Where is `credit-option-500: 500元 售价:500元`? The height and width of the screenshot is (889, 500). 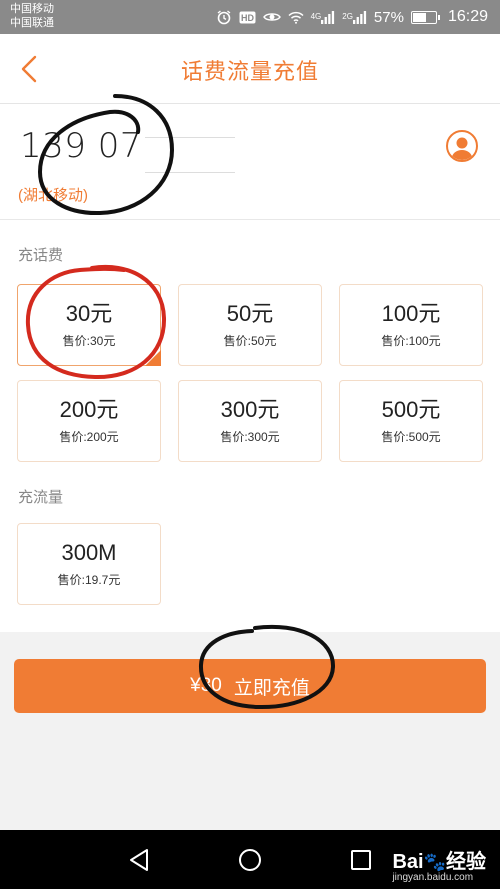 credit-option-500: 500元 售价:500元 is located at coordinates (411, 421).